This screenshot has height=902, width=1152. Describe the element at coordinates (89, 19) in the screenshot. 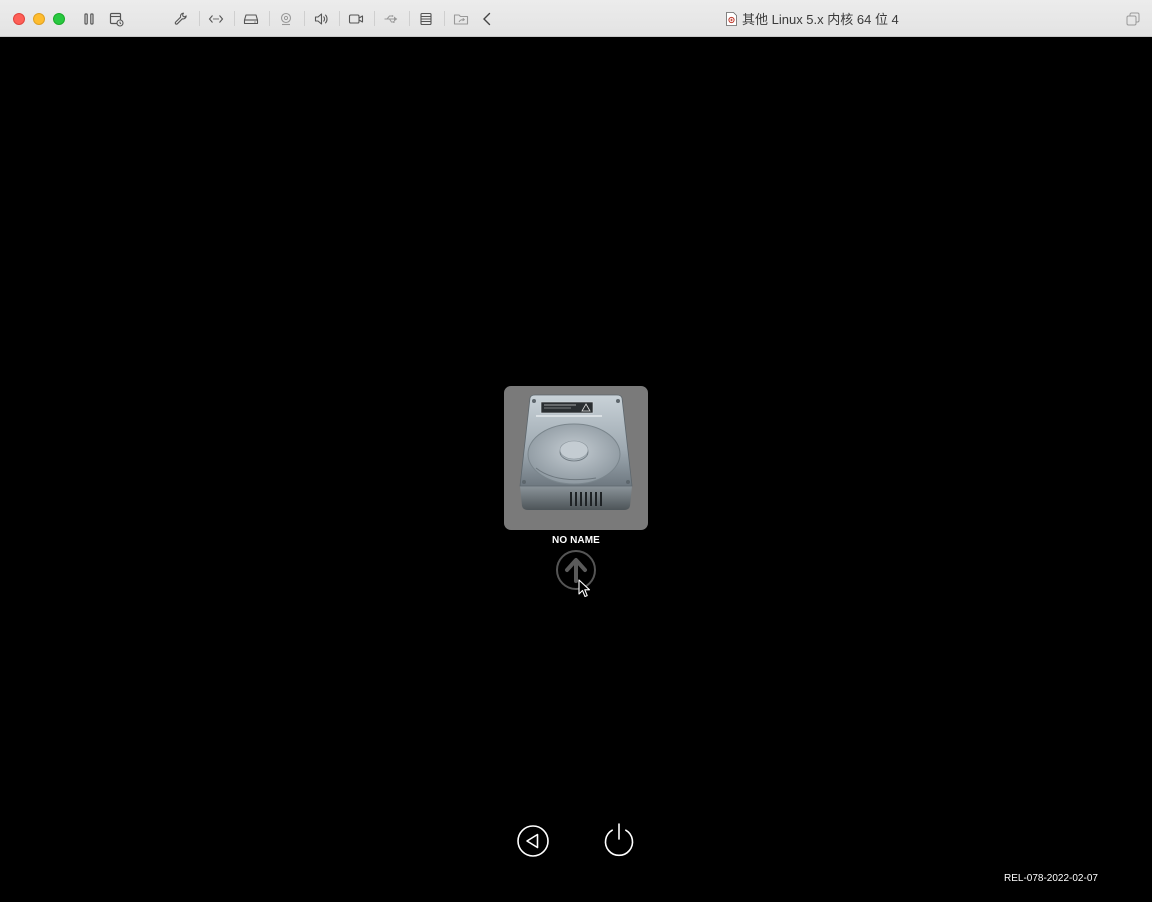

I see `pause-icon` at that location.